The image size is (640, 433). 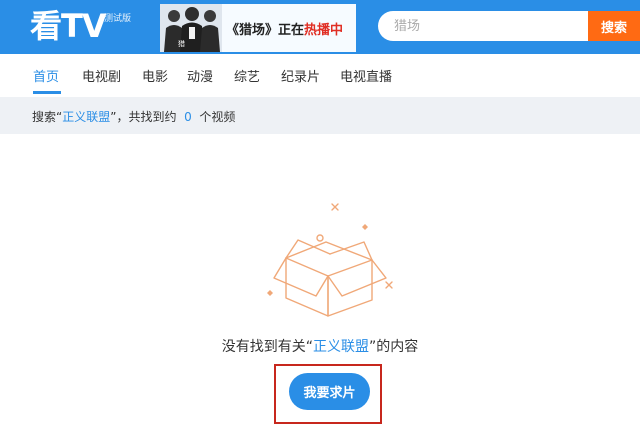 I want to click on nav-item-documentary: 纪录片, so click(x=300, y=75).